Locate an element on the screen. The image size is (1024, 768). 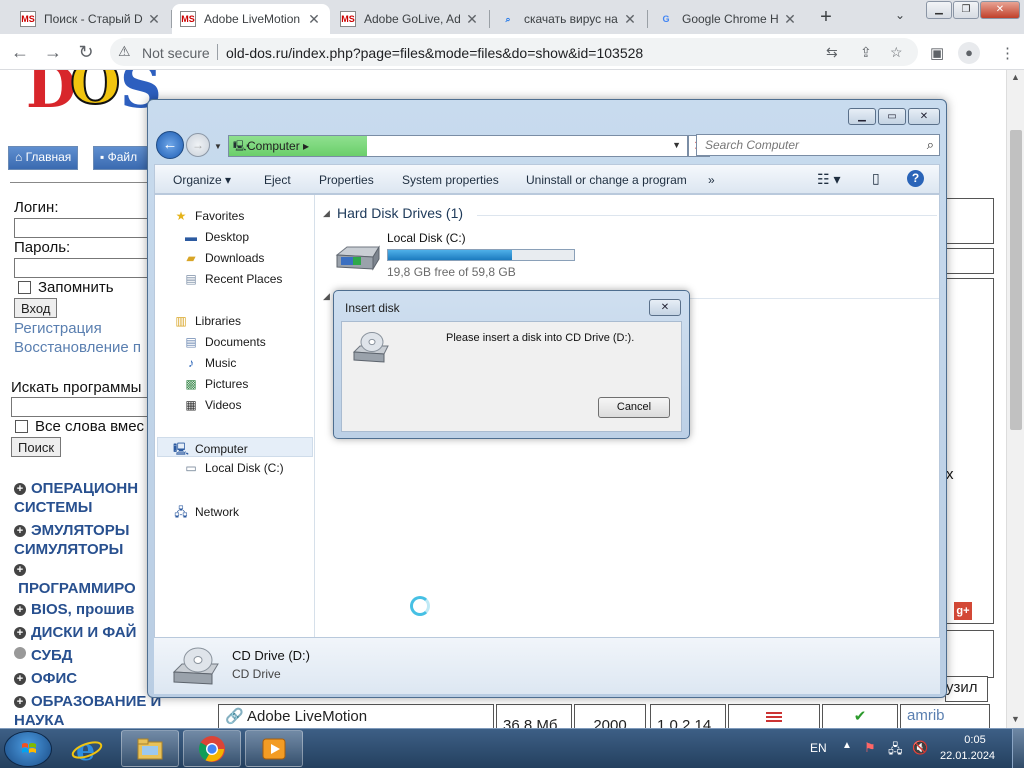
new-tab-button: + is located at coordinates (826, 18).